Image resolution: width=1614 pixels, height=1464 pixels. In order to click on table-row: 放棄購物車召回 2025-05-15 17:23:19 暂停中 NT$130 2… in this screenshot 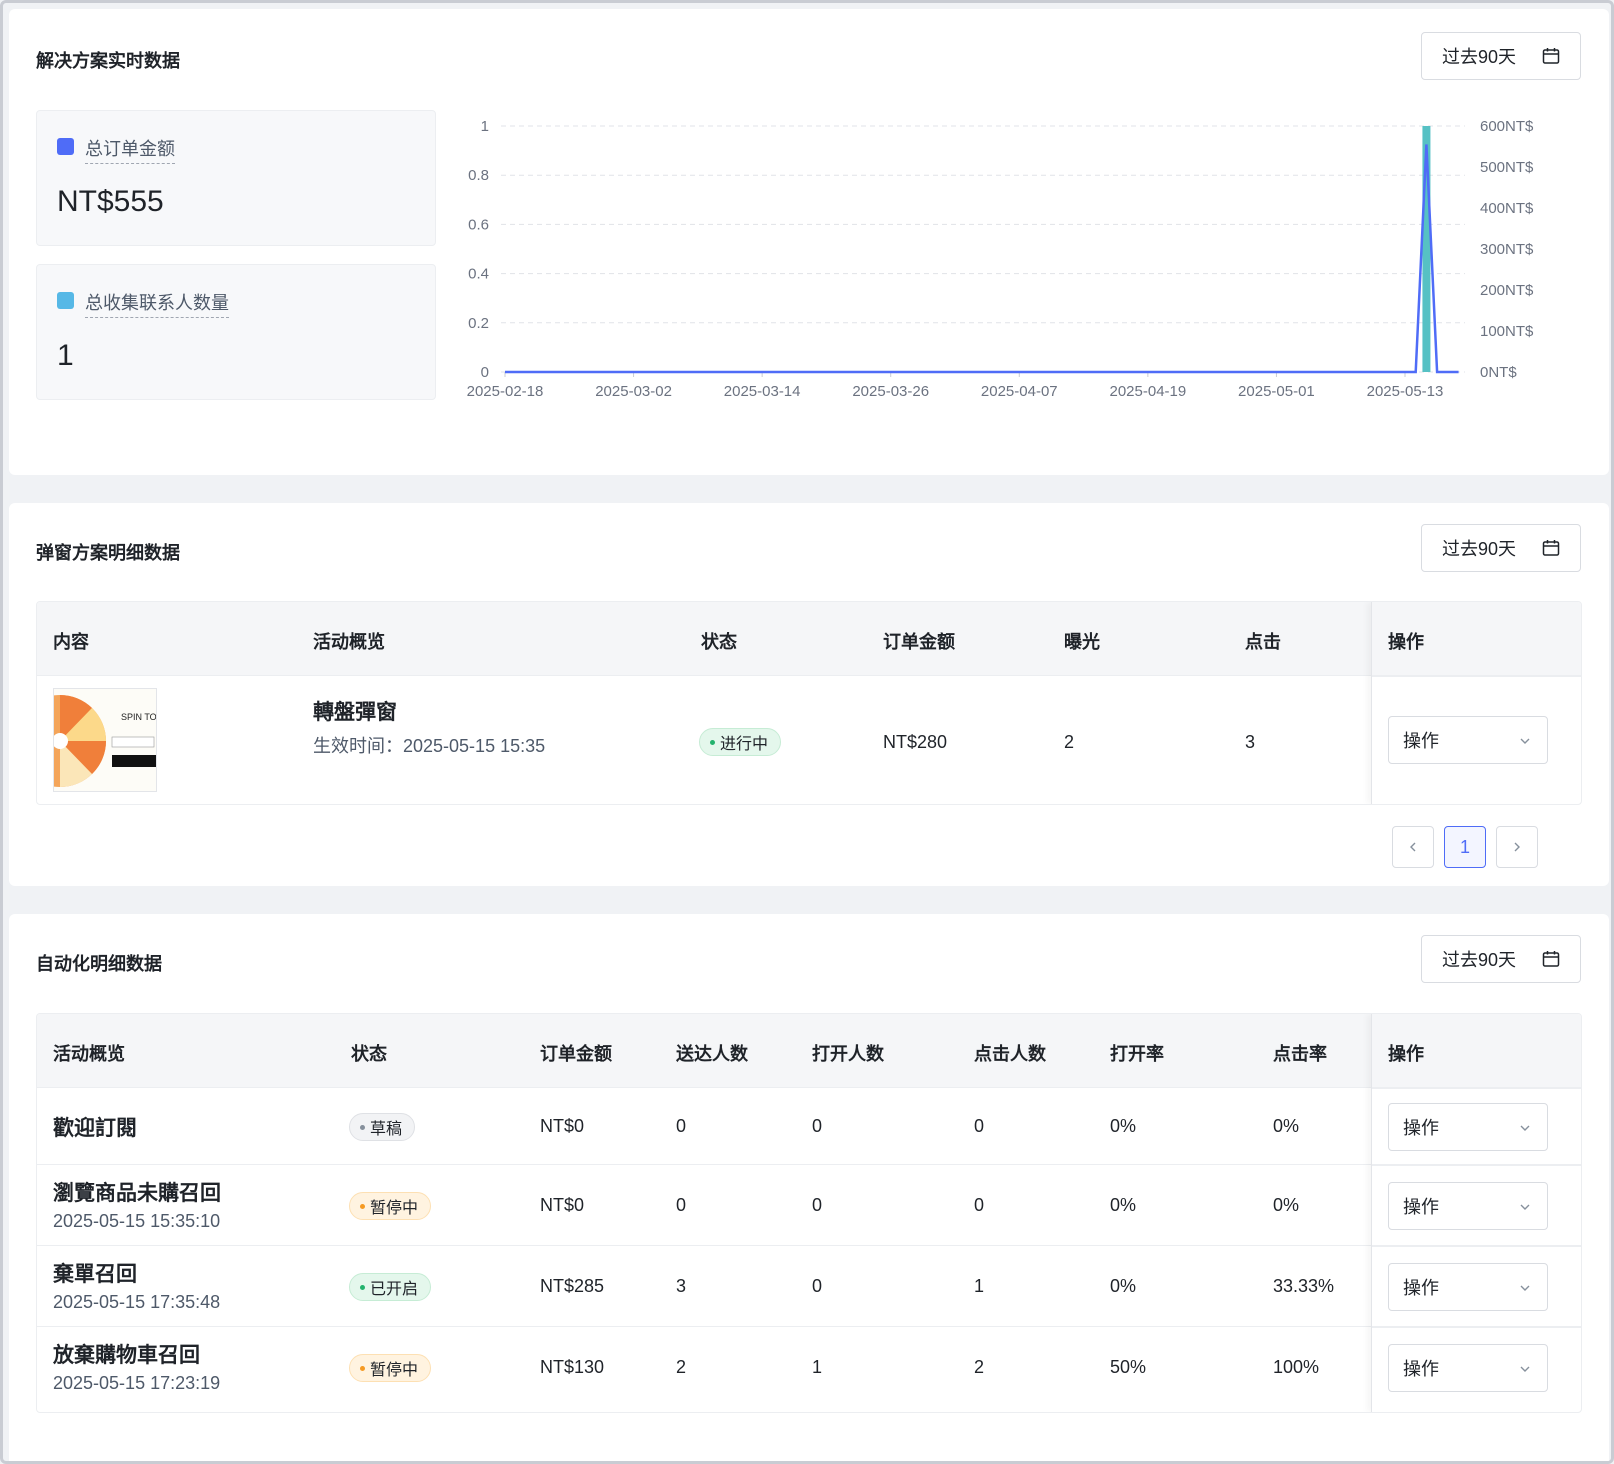, I will do `click(809, 1368)`.